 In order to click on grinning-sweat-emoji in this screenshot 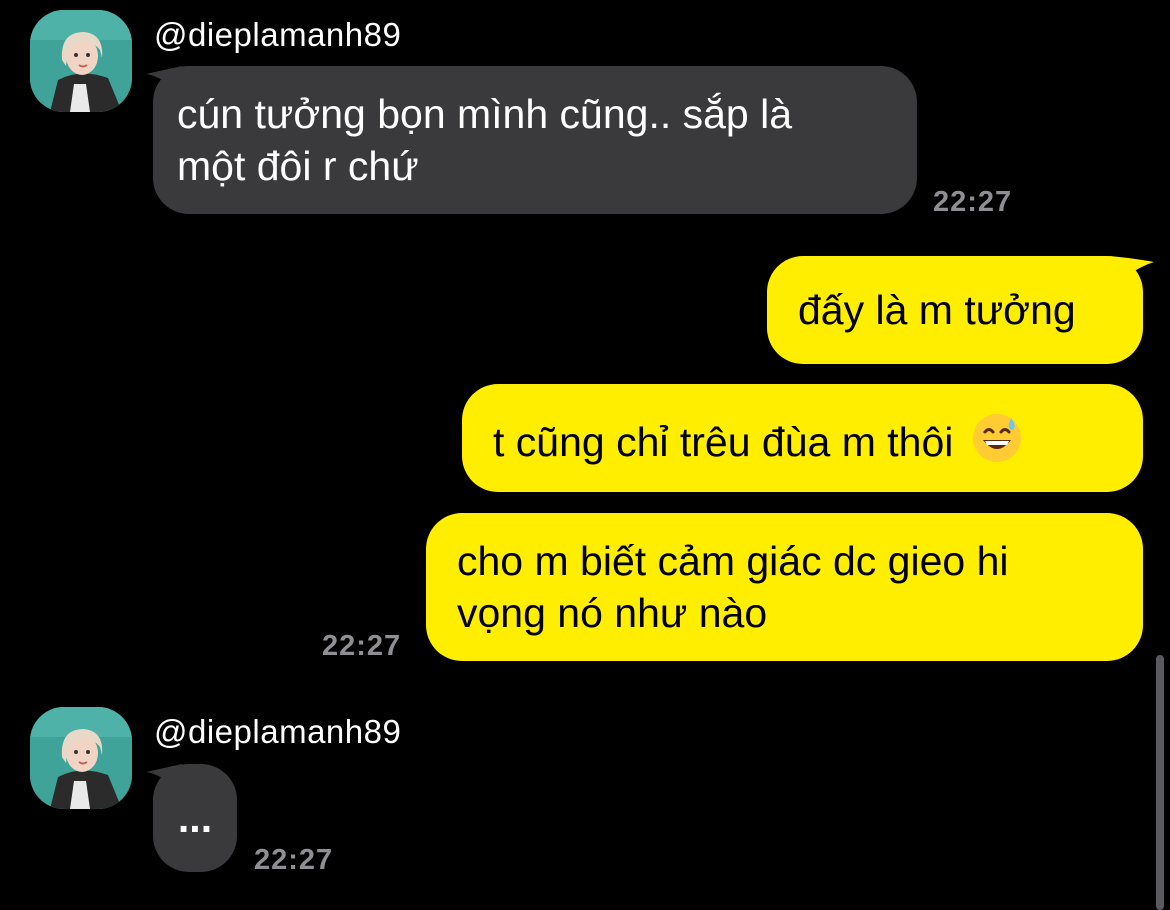, I will do `click(996, 438)`.